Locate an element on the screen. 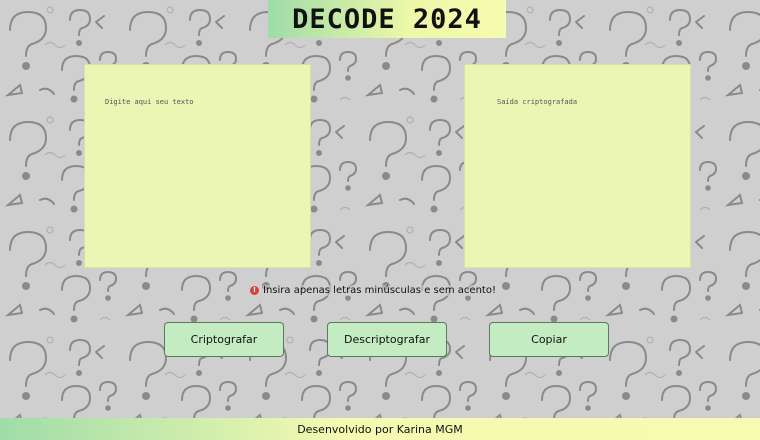 The height and width of the screenshot is (440, 760). encrypt-button: Criptografar is located at coordinates (224, 339).